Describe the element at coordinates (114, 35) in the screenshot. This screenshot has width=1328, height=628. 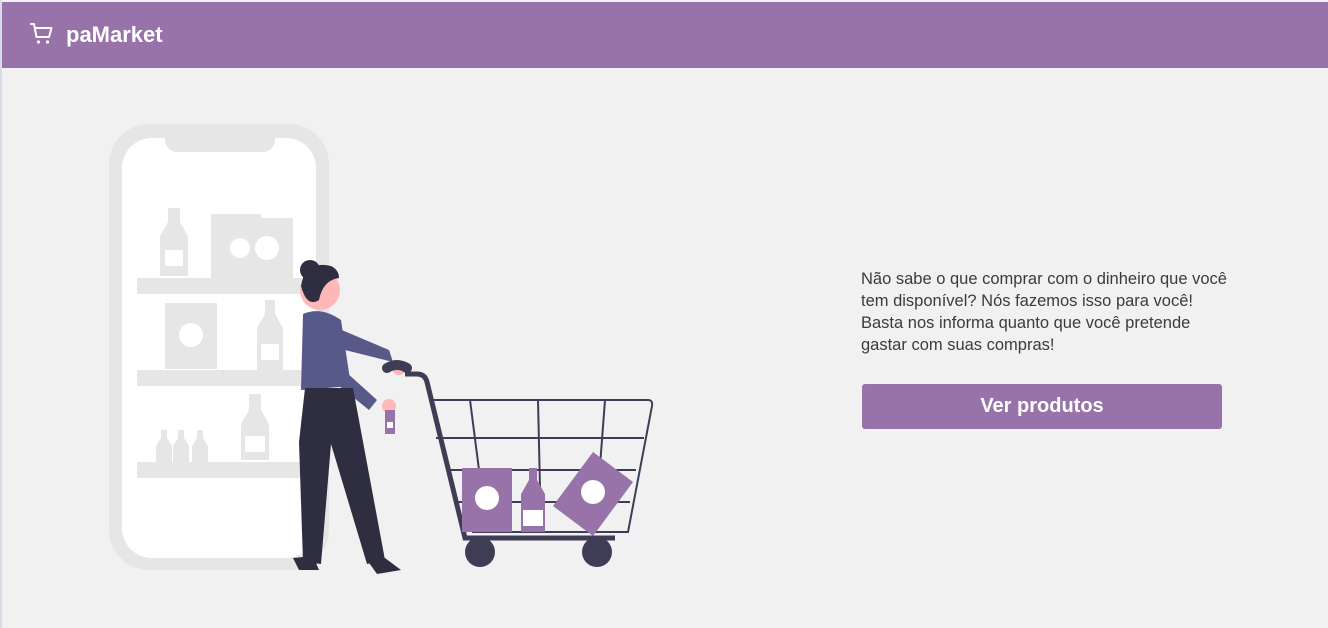
I see `brand-title: paMarket` at that location.